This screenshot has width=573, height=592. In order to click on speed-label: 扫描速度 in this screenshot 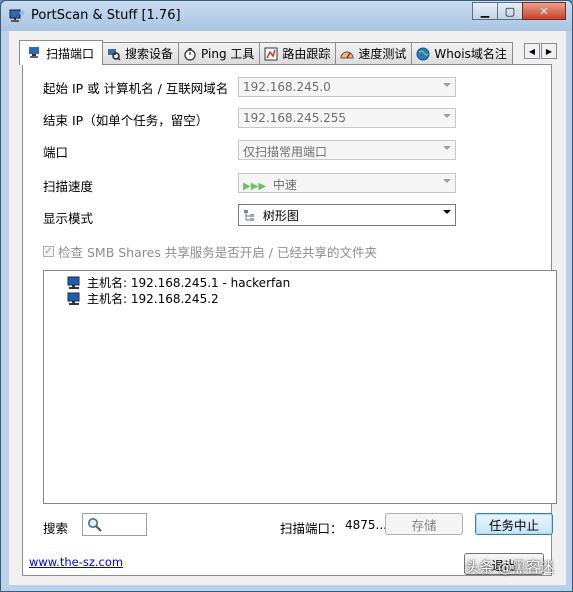, I will do `click(68, 186)`.